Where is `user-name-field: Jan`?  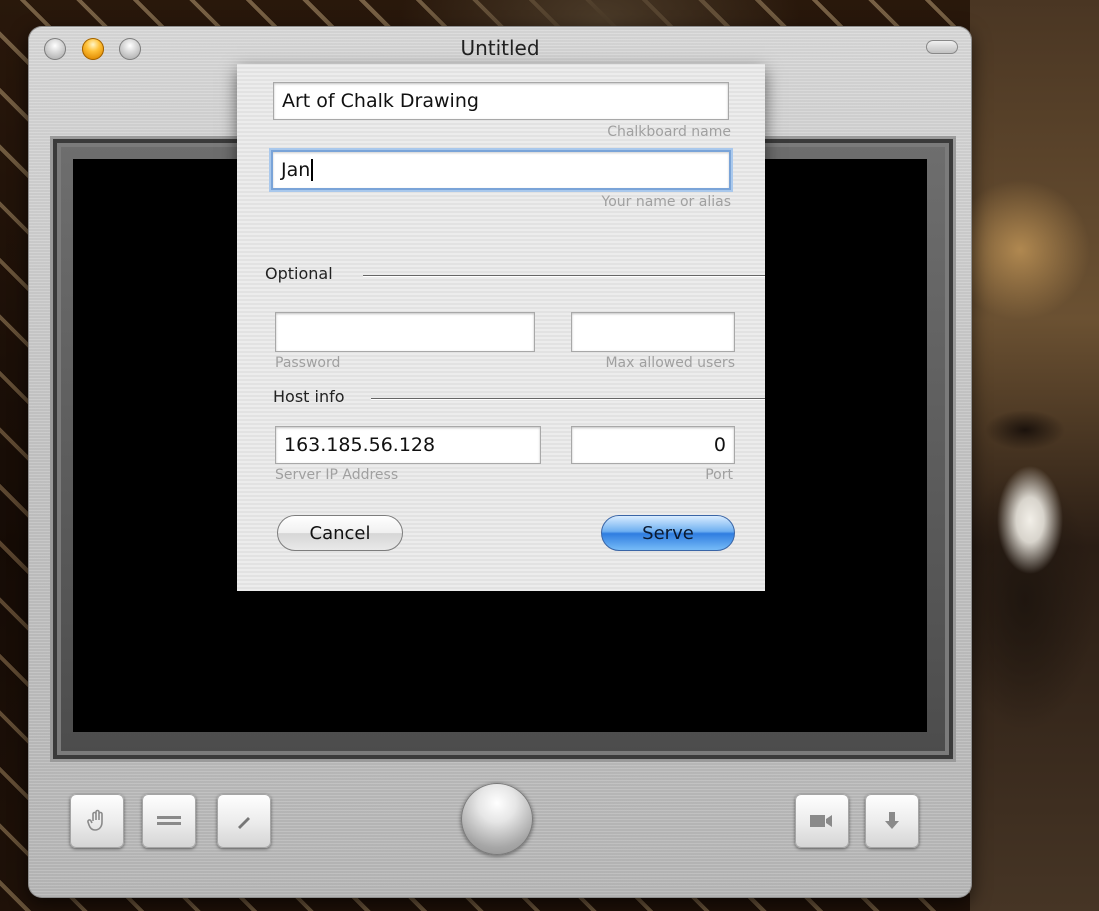 user-name-field: Jan is located at coordinates (501, 170).